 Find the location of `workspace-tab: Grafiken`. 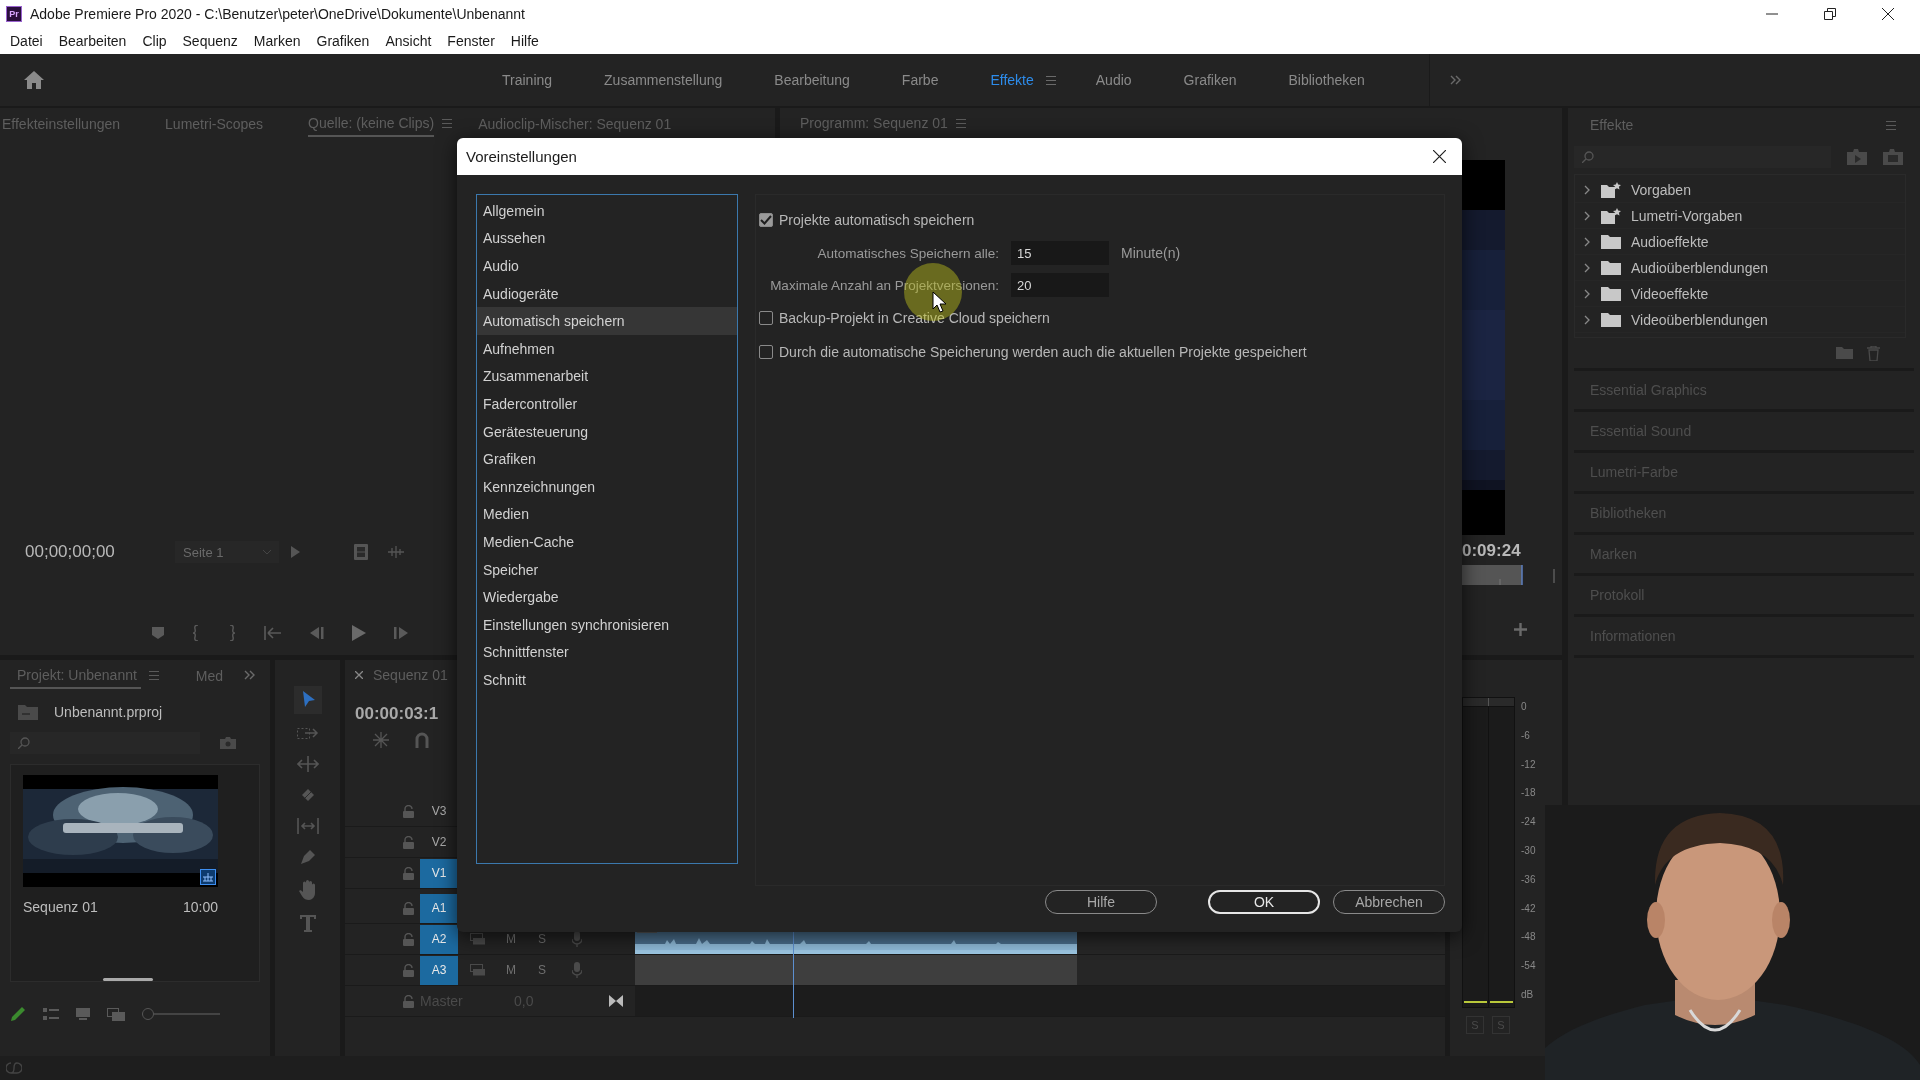

workspace-tab: Grafiken is located at coordinates (1210, 80).